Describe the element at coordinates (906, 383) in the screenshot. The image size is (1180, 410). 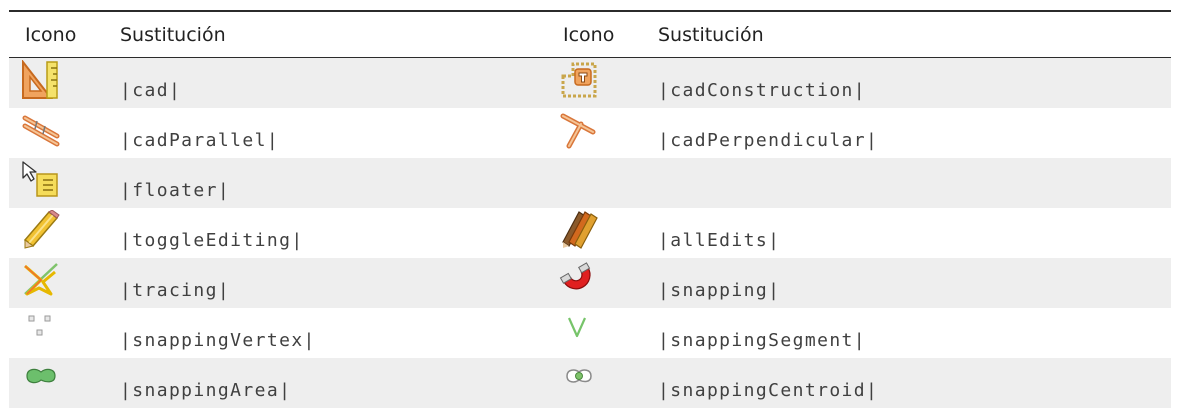
I see `substitution-cell: |snappingCentroid|` at that location.